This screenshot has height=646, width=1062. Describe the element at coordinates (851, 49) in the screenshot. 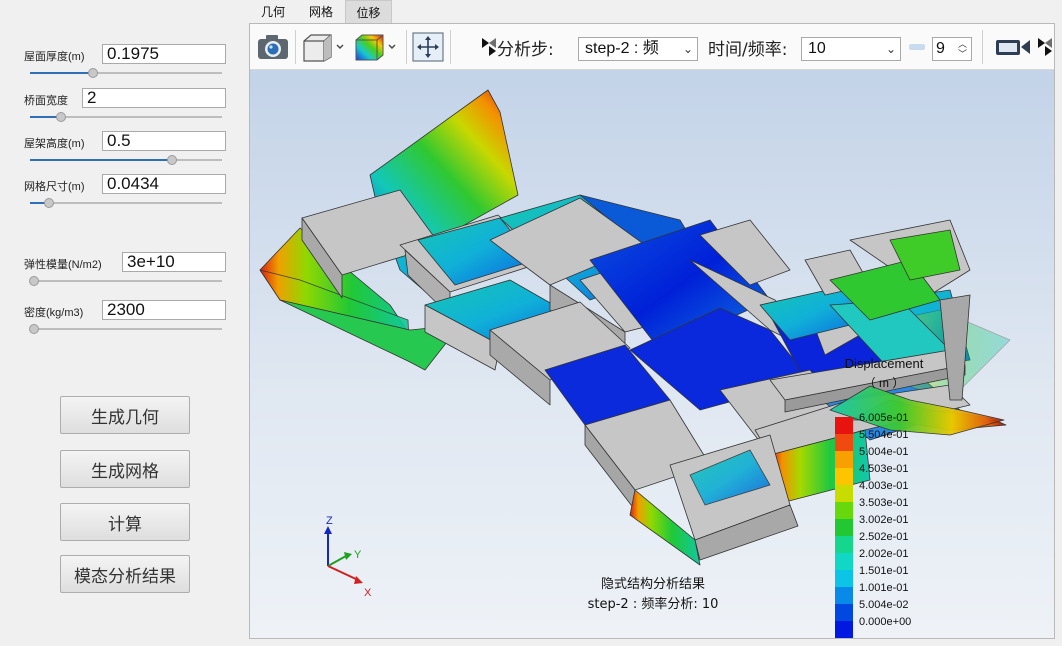

I see `time-frequency-select: 10 ⌄` at that location.